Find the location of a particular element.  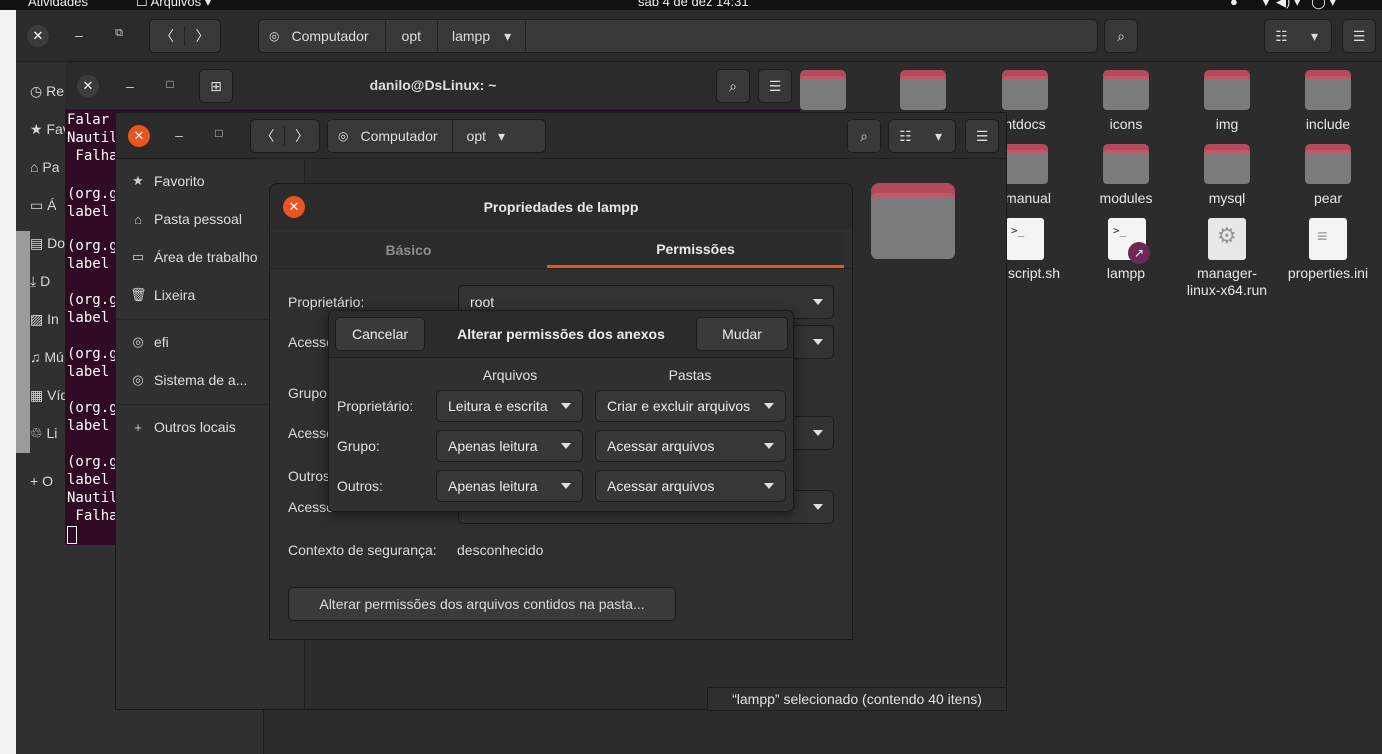

sidebar-item-favorites: ★ Favorito is located at coordinates (167, 181).